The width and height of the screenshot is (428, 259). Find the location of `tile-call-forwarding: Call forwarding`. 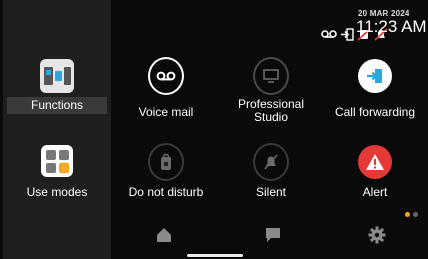

tile-call-forwarding: Call forwarding is located at coordinates (375, 87).